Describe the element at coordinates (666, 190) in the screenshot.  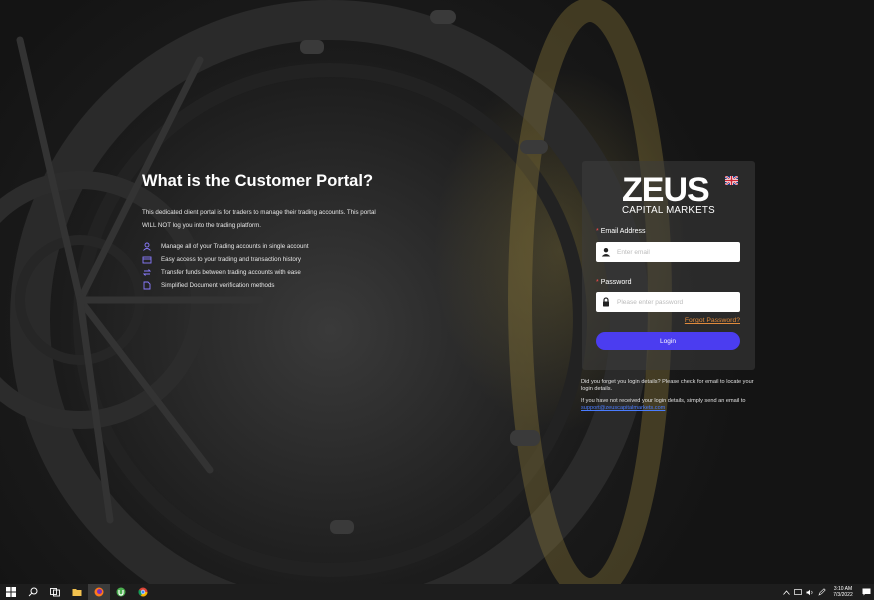
I see `logo-name: ZEUS` at that location.